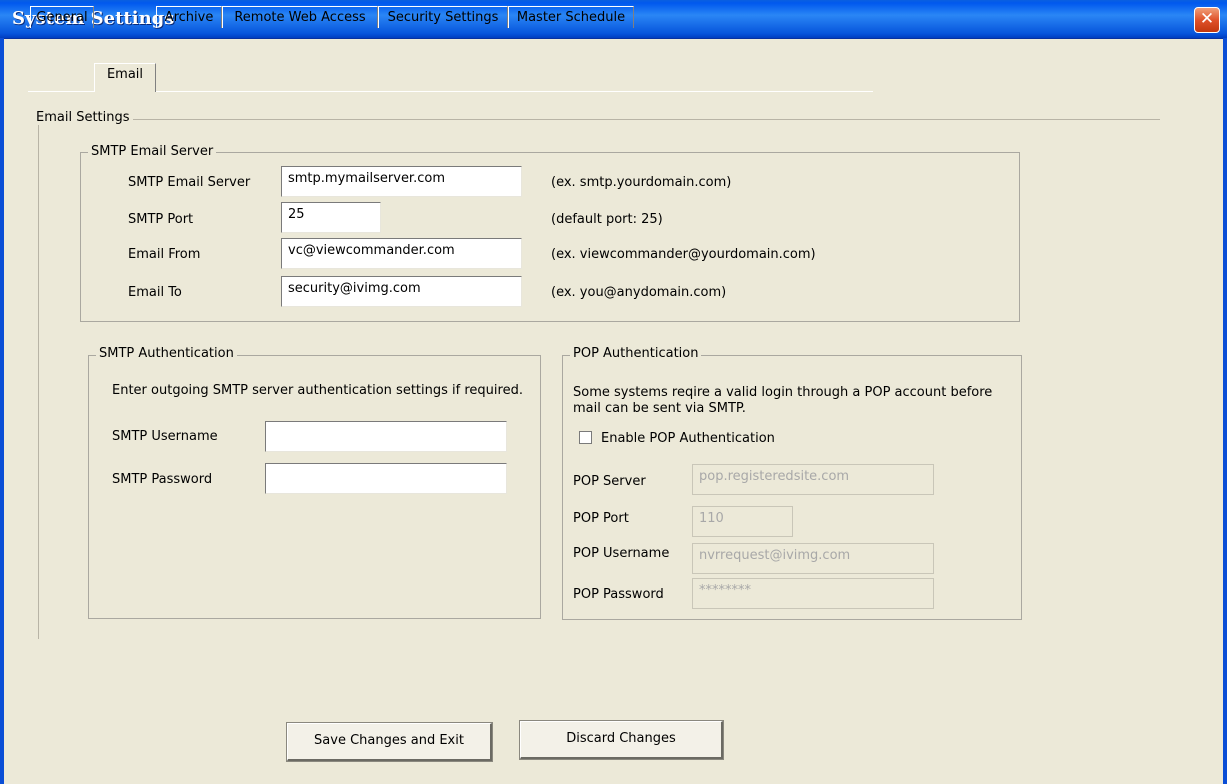 The width and height of the screenshot is (1227, 784). What do you see at coordinates (636, 353) in the screenshot?
I see `pop-authentication-group-label: POP Authentication` at bounding box center [636, 353].